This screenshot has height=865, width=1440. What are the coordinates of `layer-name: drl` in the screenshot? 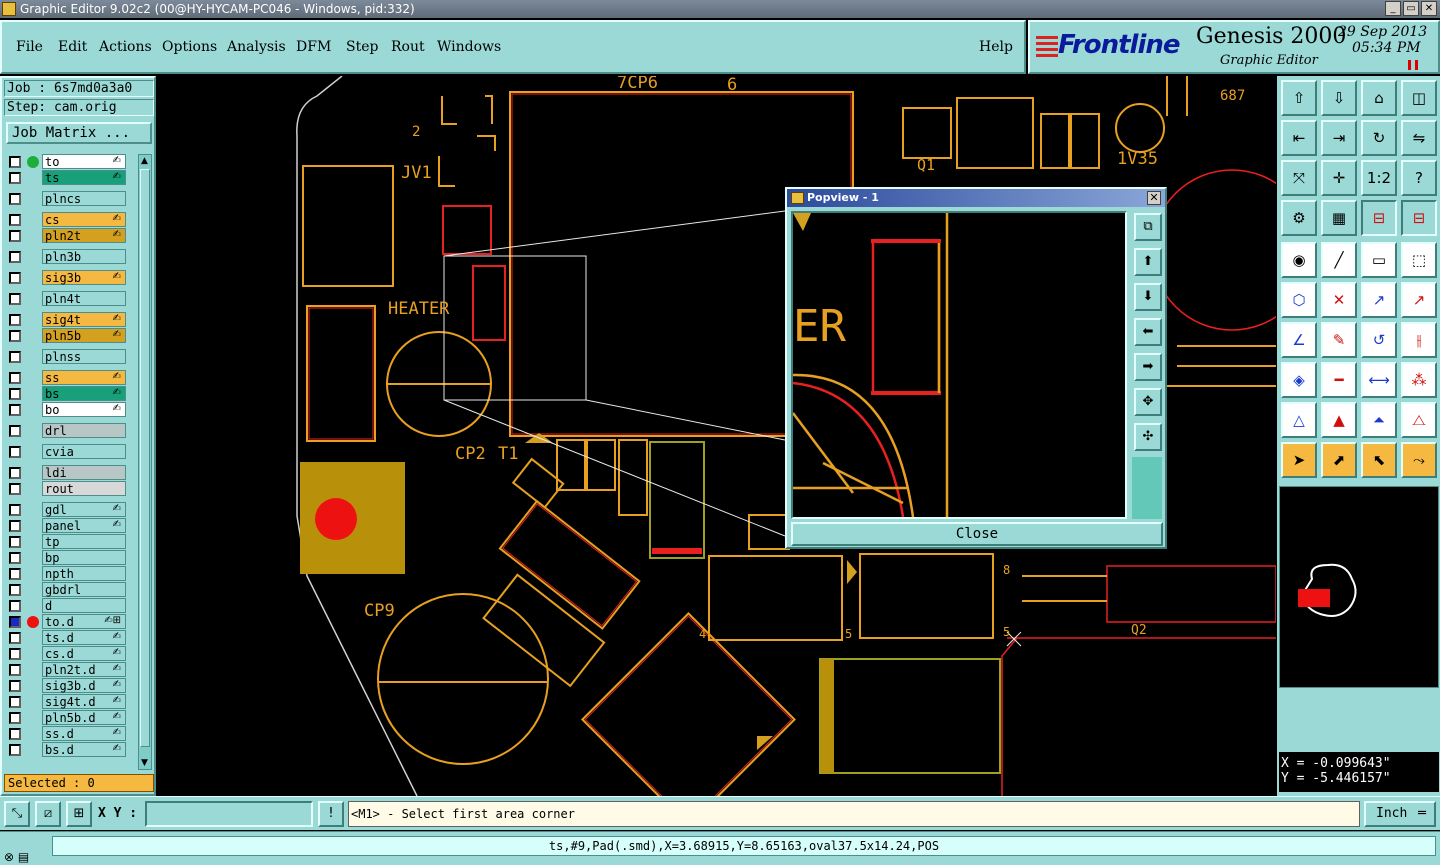 It's located at (84, 430).